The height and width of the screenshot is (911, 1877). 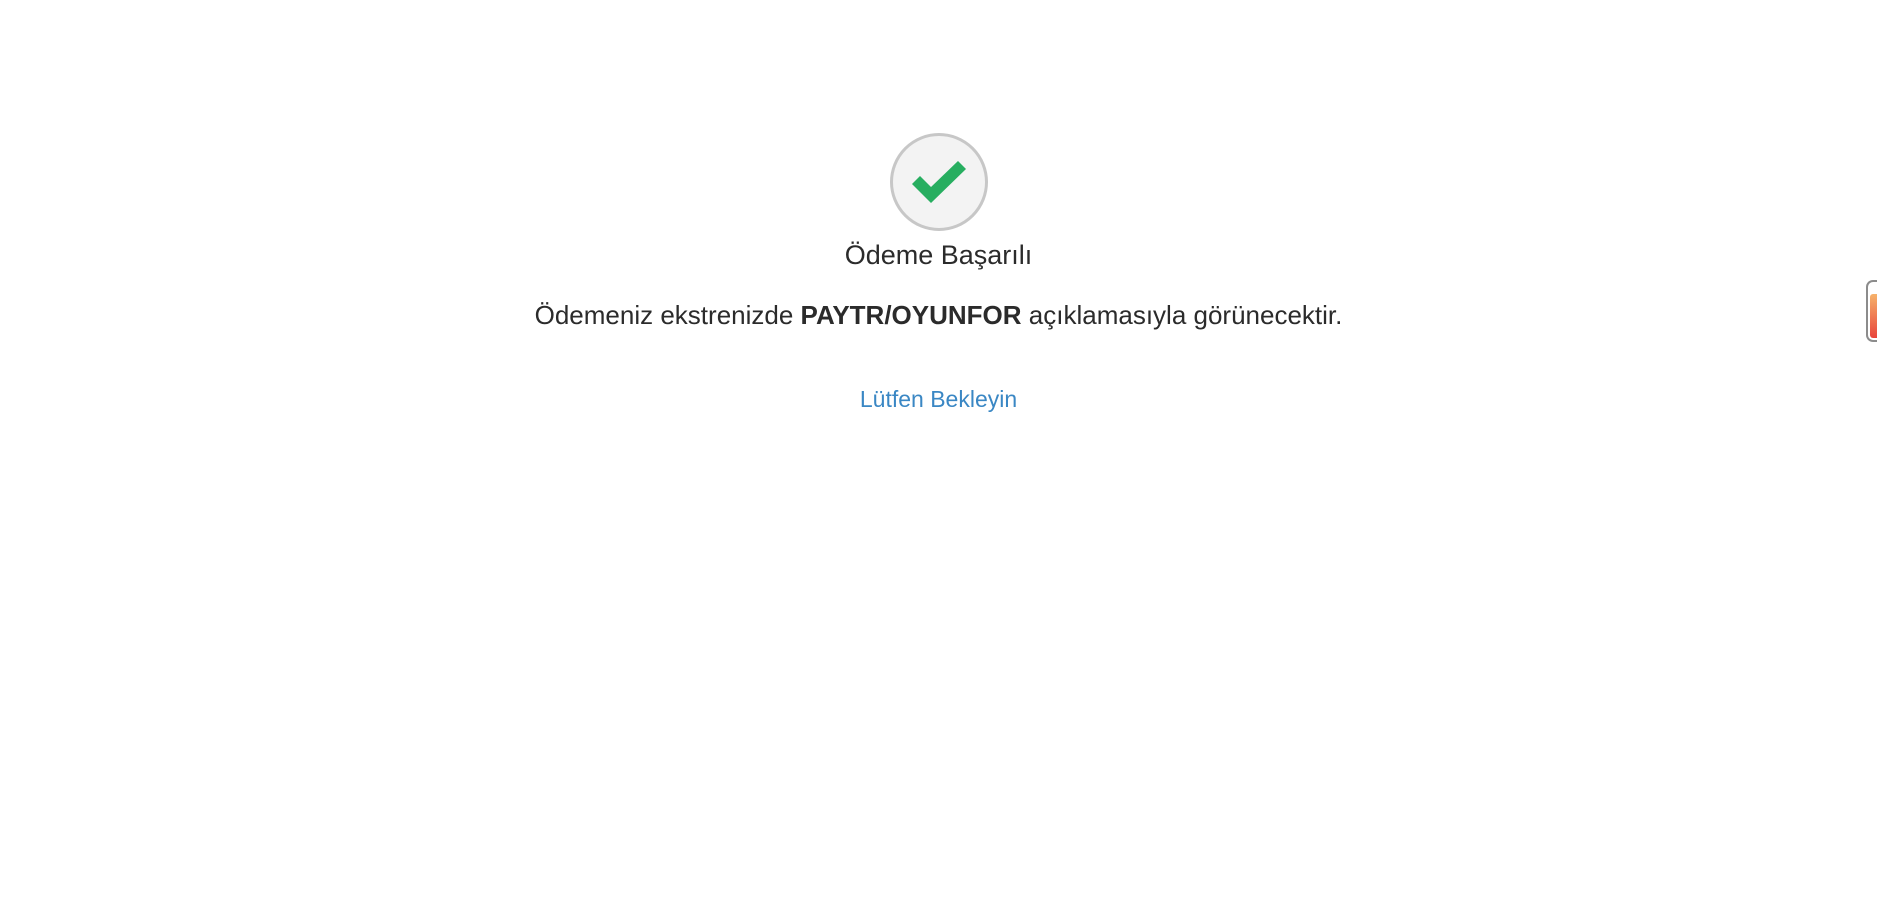 I want to click on statement-descriptor: PAYTR/OYUNFOR, so click(x=911, y=315).